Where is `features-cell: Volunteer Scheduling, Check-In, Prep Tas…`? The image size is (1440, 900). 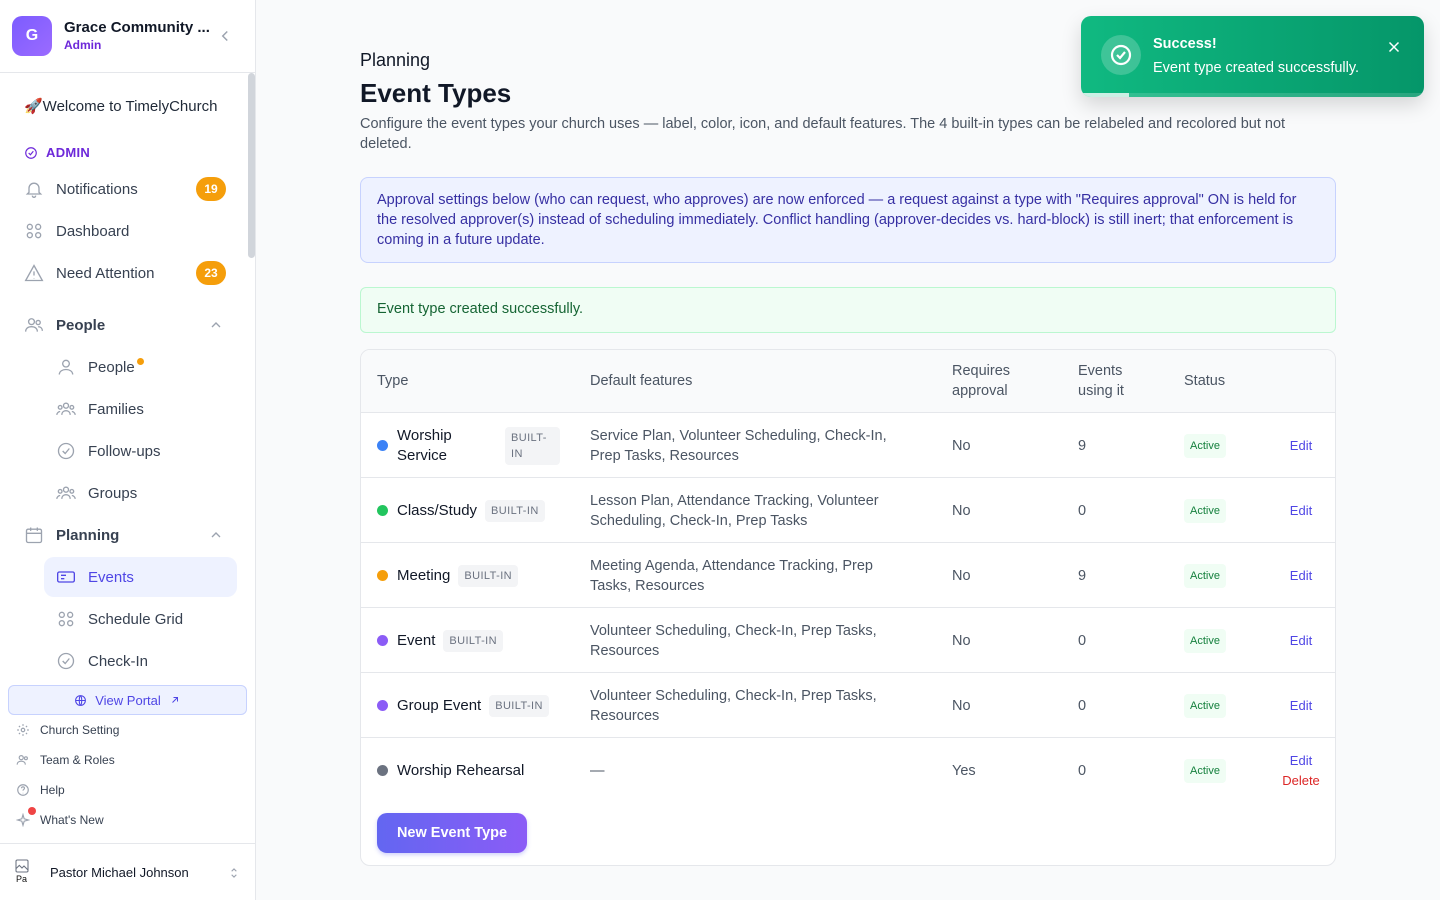
features-cell: Volunteer Scheduling, Check-In, Prep Tas… is located at coordinates (733, 705).